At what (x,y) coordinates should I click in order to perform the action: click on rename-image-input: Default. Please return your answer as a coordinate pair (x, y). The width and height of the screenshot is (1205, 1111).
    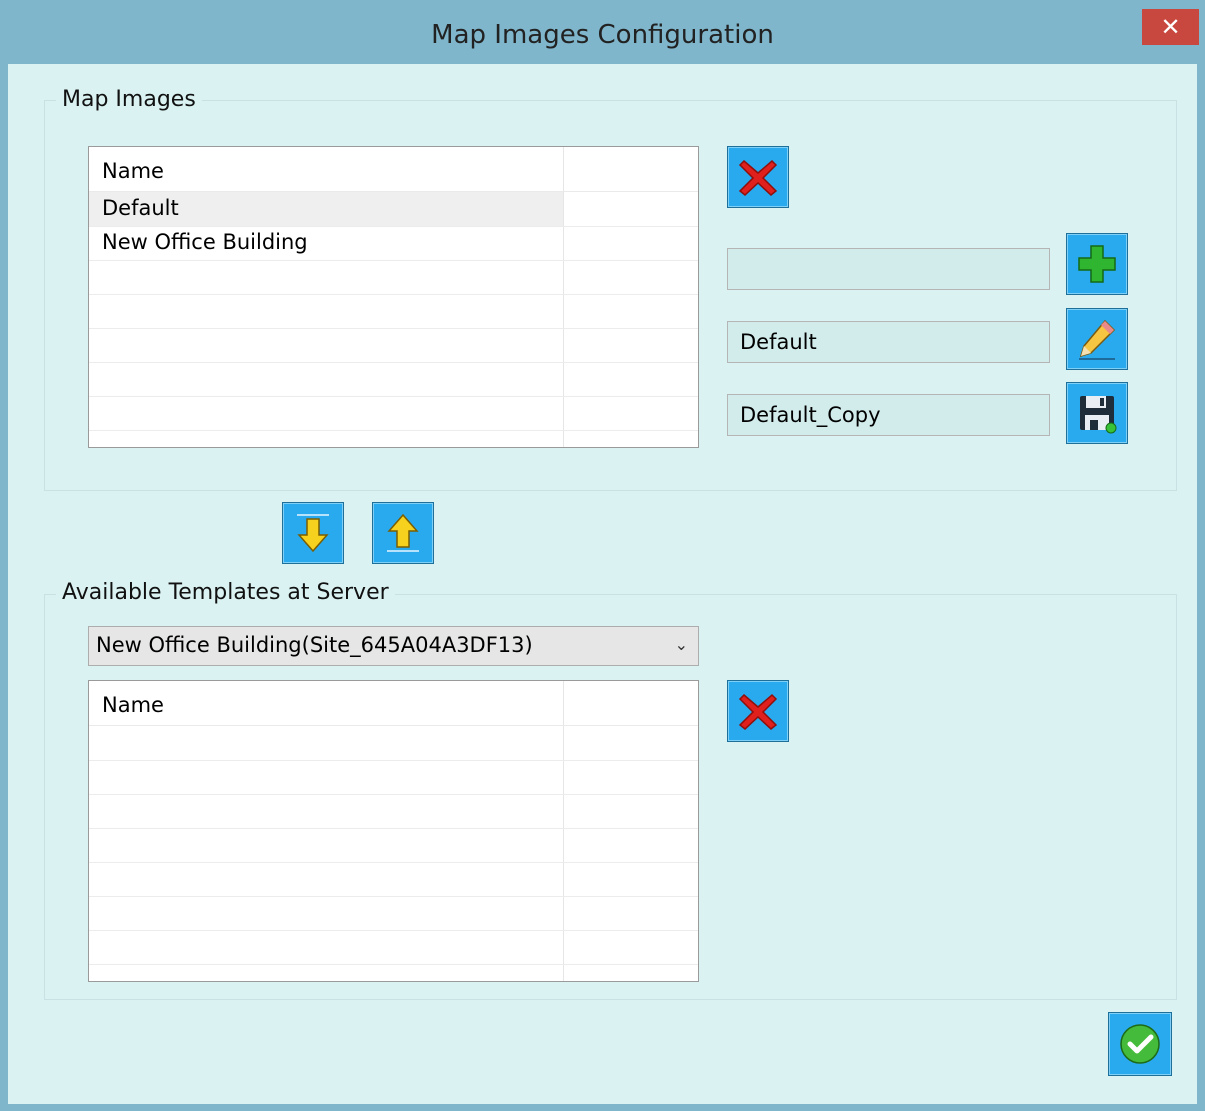
    Looking at the image, I should click on (888, 342).